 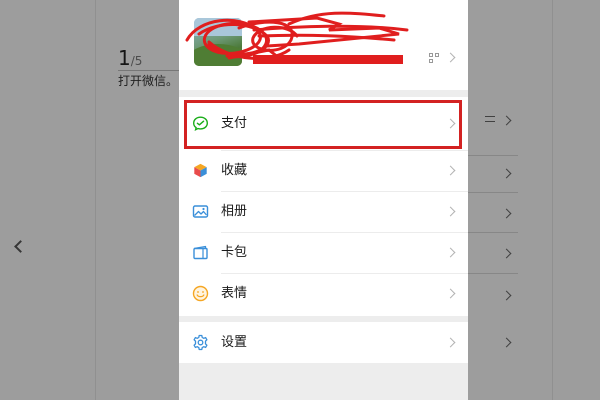 I want to click on avatar, so click(x=218, y=42).